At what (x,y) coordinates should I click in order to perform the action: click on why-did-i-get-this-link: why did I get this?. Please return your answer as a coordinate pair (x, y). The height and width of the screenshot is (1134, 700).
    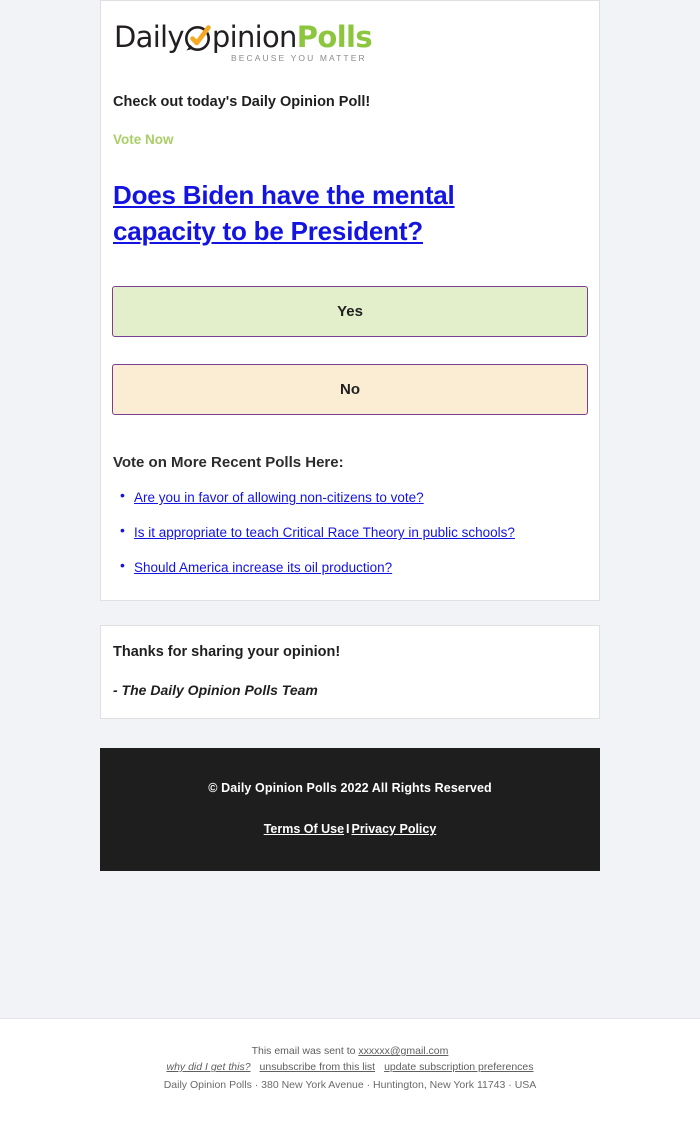
    Looking at the image, I should click on (208, 1067).